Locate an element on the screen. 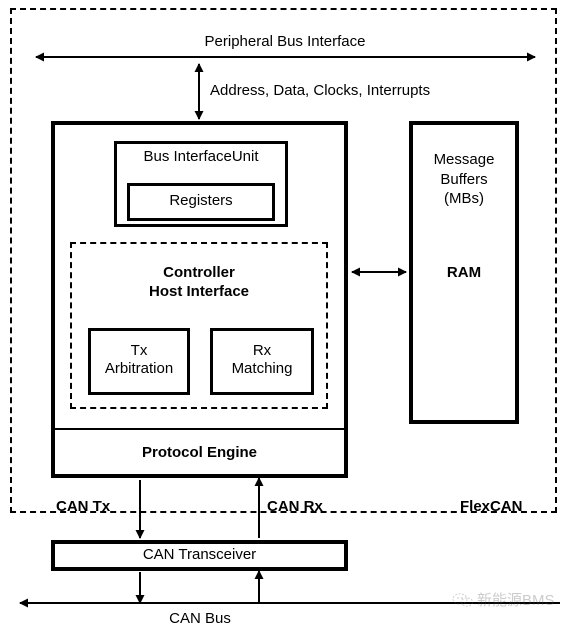  tx-arbitration-label: Tx Arbitration is located at coordinates (139, 359).